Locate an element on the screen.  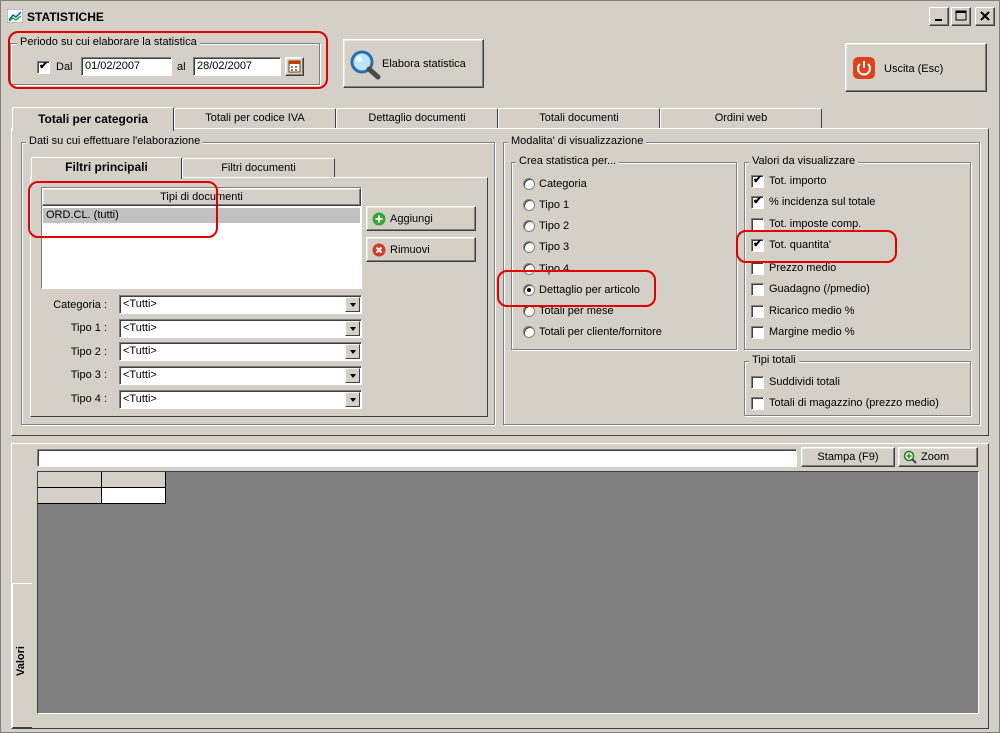
title-bar: STATISTICHE is located at coordinates (500, 16).